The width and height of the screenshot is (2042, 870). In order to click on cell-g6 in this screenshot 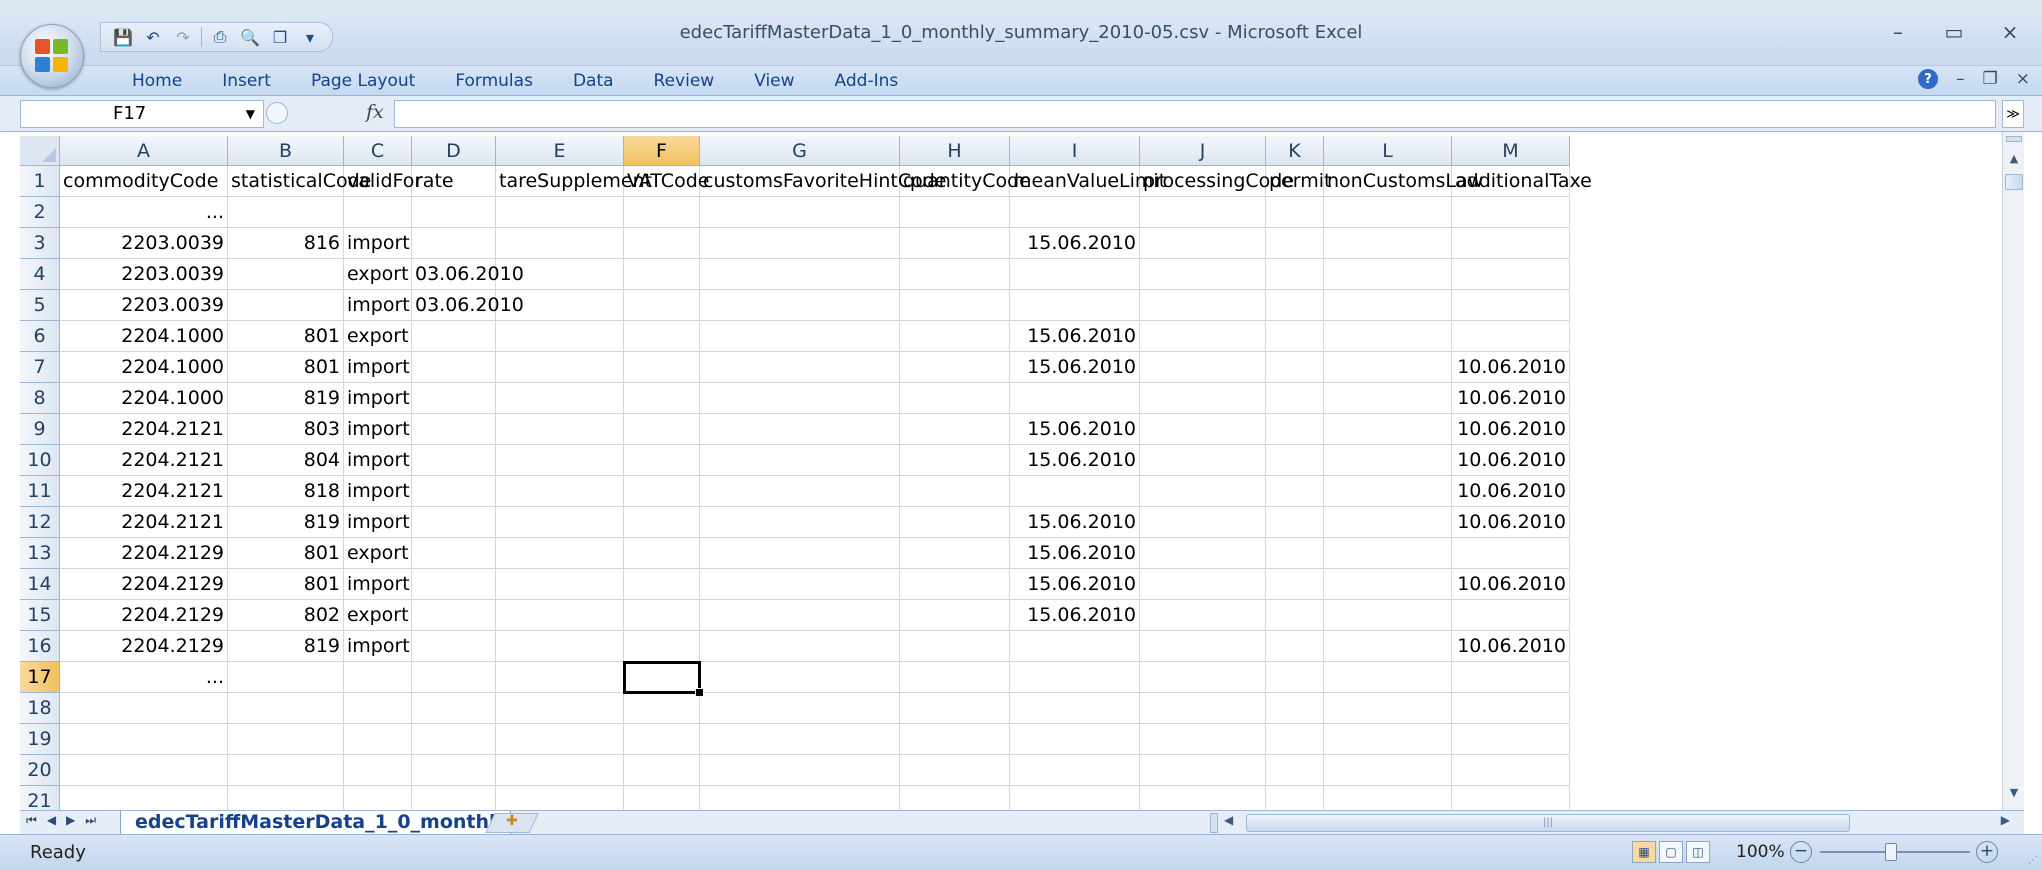, I will do `click(800, 336)`.